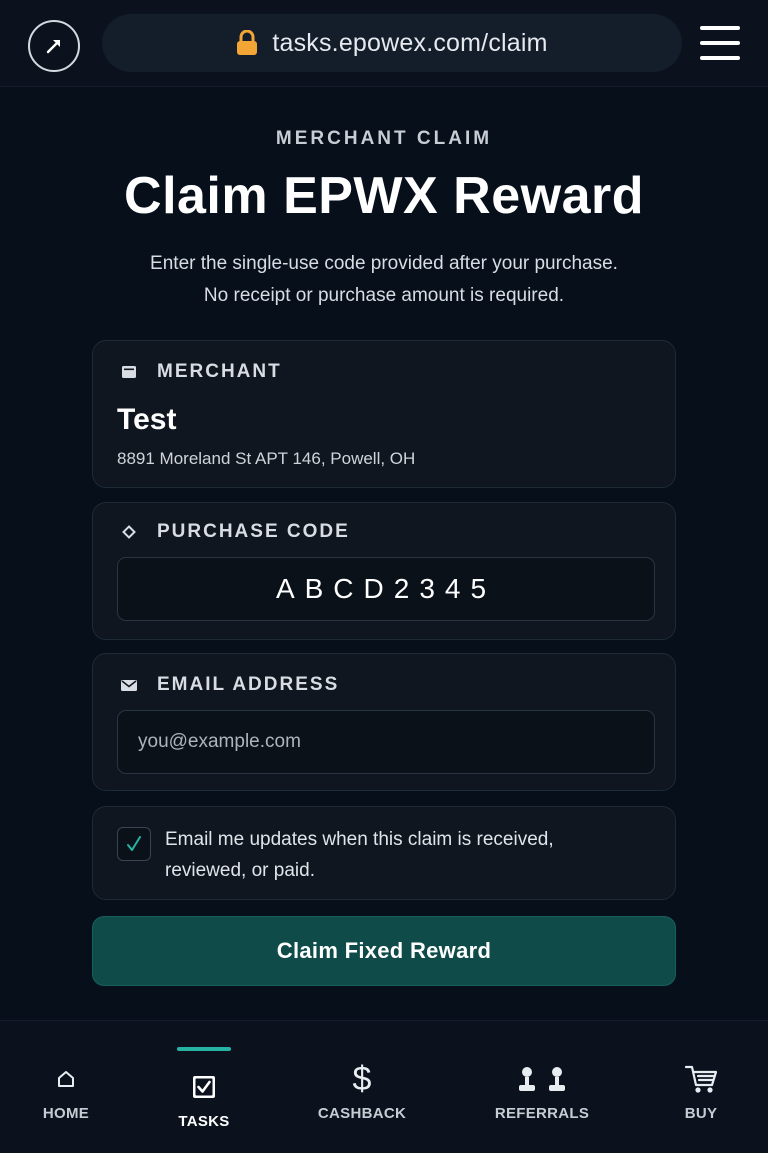 The height and width of the screenshot is (1153, 768). I want to click on browser-toolbar: tasks.epowex.com/claim, so click(384, 43).